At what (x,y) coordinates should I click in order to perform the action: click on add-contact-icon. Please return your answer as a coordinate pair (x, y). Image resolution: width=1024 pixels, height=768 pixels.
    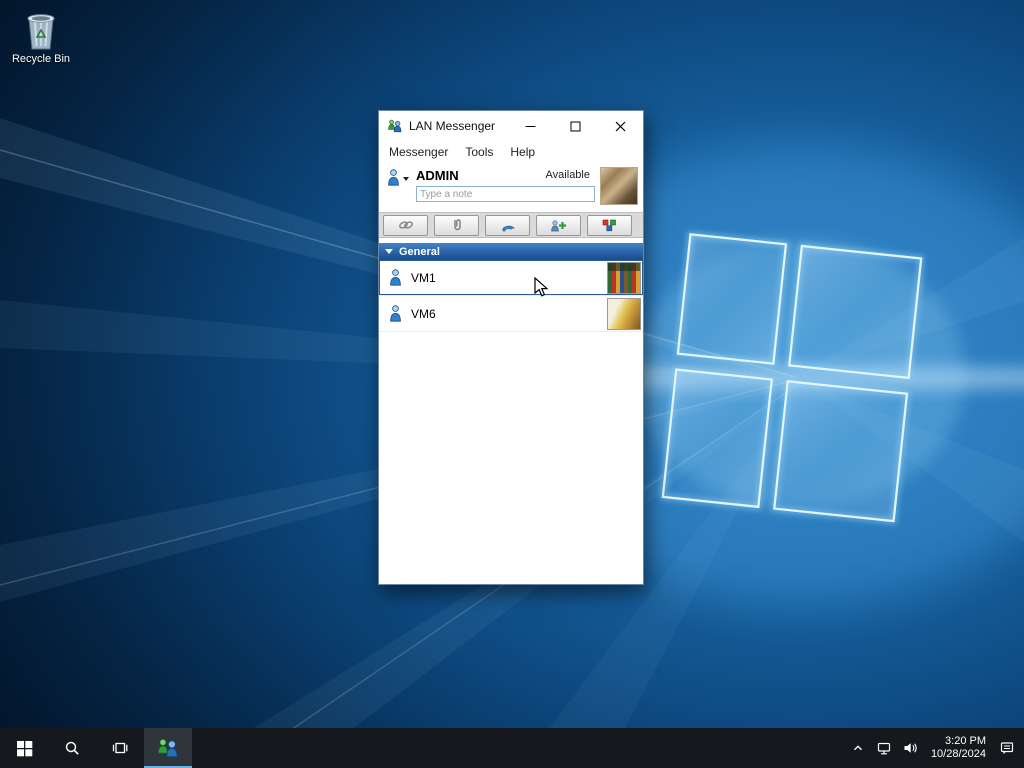
    Looking at the image, I should click on (558, 225).